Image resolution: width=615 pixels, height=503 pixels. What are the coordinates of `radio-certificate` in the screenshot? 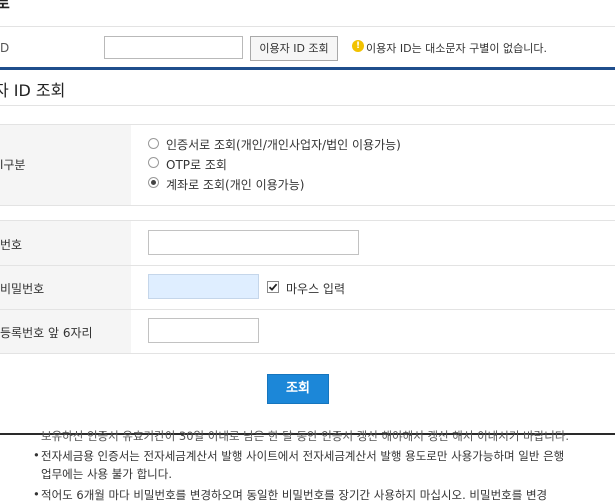 It's located at (153, 143).